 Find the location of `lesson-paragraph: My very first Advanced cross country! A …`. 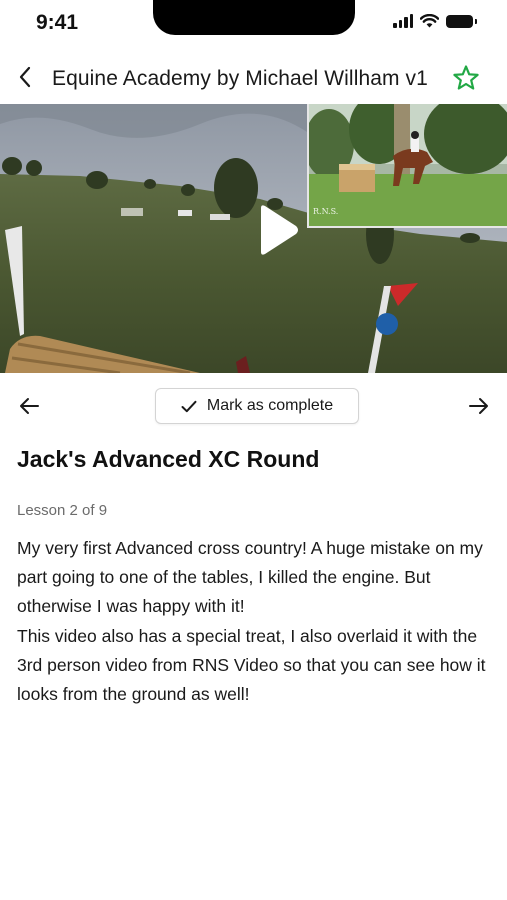

lesson-paragraph: My very first Advanced cross country! A … is located at coordinates (250, 577).